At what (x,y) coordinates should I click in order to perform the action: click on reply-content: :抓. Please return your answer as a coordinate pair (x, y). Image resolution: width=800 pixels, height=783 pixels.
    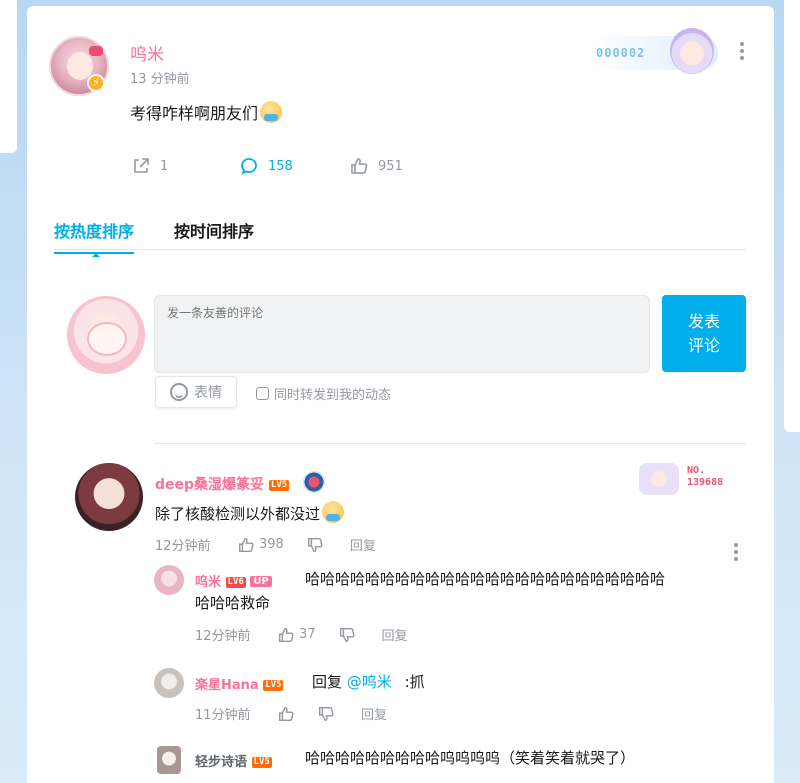
    Looking at the image, I should click on (414, 682).